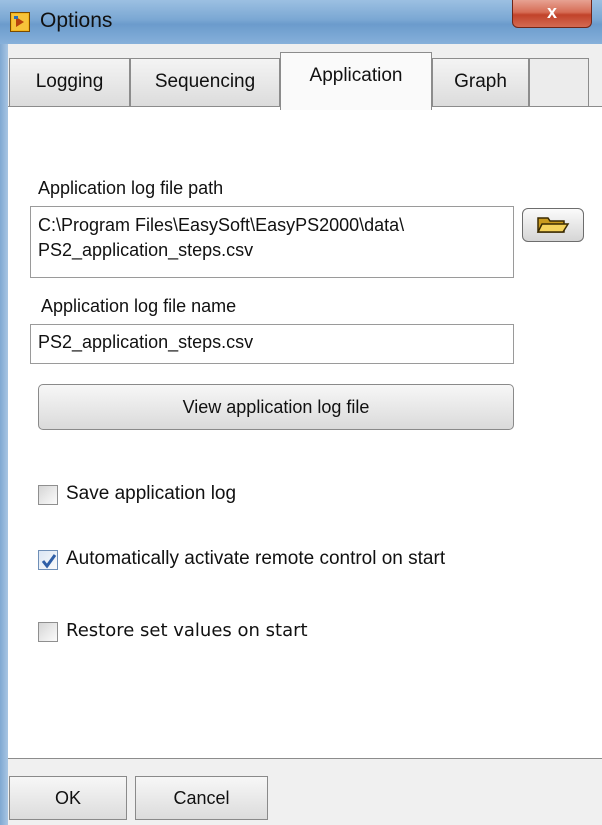 The height and width of the screenshot is (825, 602). What do you see at coordinates (139, 306) in the screenshot?
I see `name-label: Application log file name` at bounding box center [139, 306].